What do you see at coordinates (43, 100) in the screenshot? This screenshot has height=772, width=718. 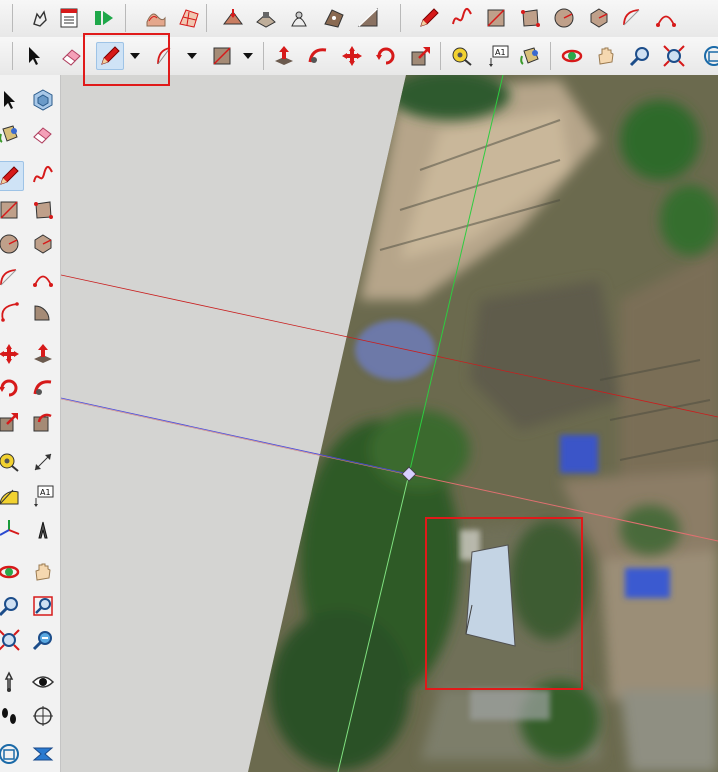 I see `component-button` at bounding box center [43, 100].